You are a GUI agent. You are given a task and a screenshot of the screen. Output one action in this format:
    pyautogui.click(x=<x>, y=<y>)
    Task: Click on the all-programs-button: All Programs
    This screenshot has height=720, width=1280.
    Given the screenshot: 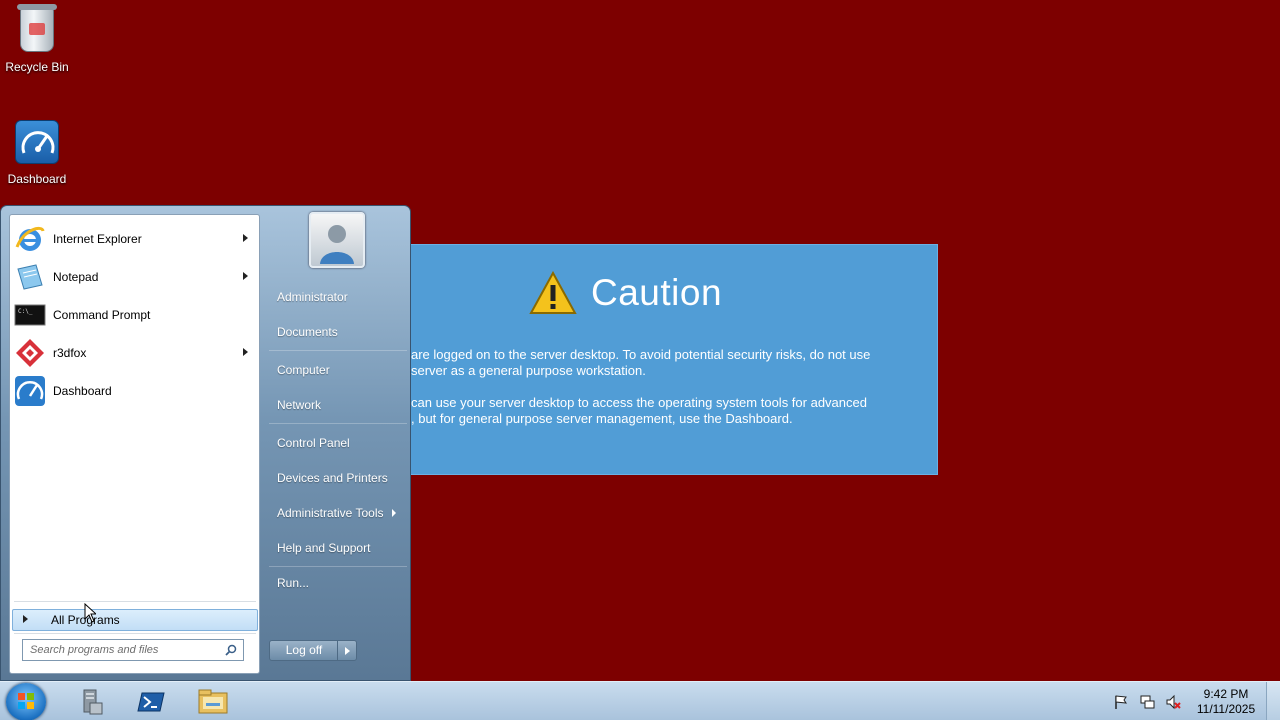 What is the action you would take?
    pyautogui.click(x=135, y=620)
    